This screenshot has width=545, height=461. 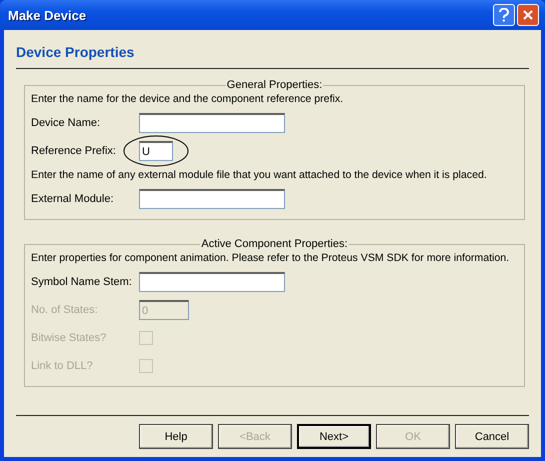 What do you see at coordinates (66, 123) in the screenshot?
I see `field-label: Device Name:` at bounding box center [66, 123].